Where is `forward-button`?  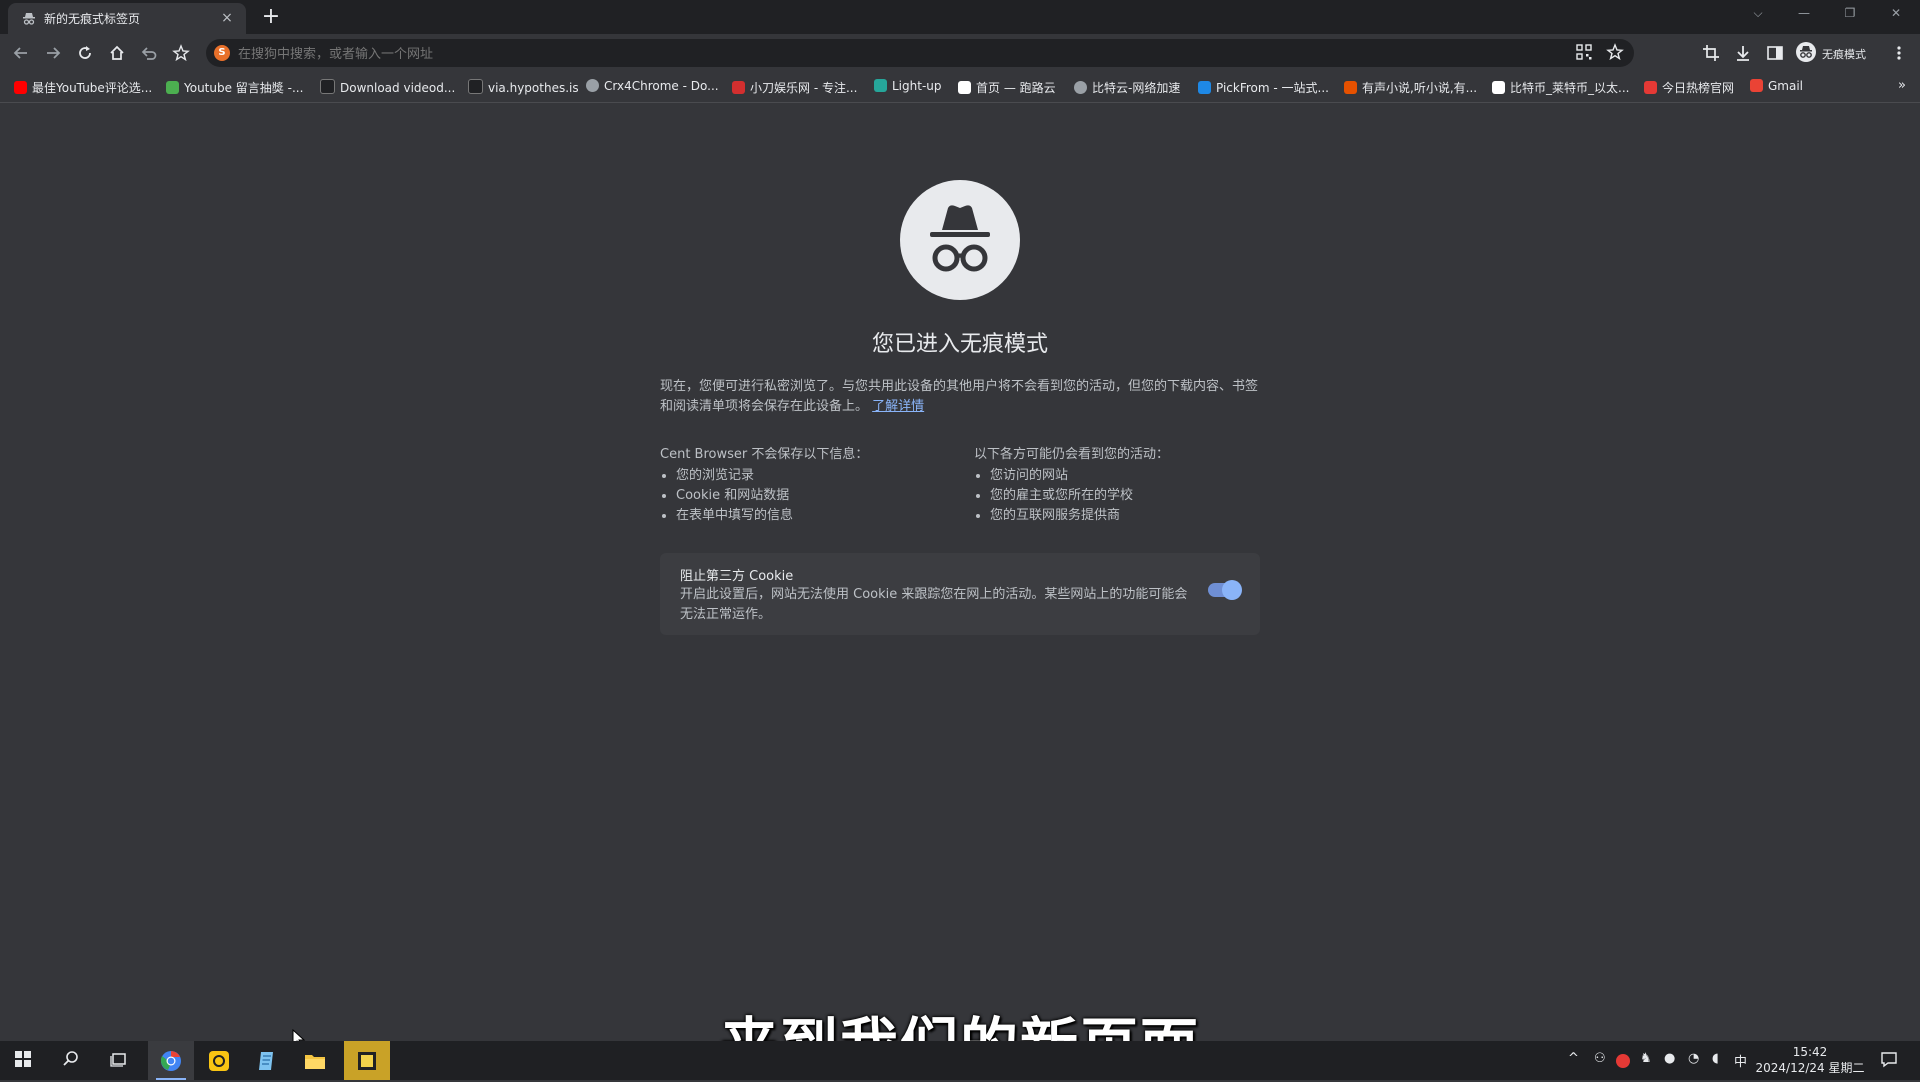
forward-button is located at coordinates (53, 53).